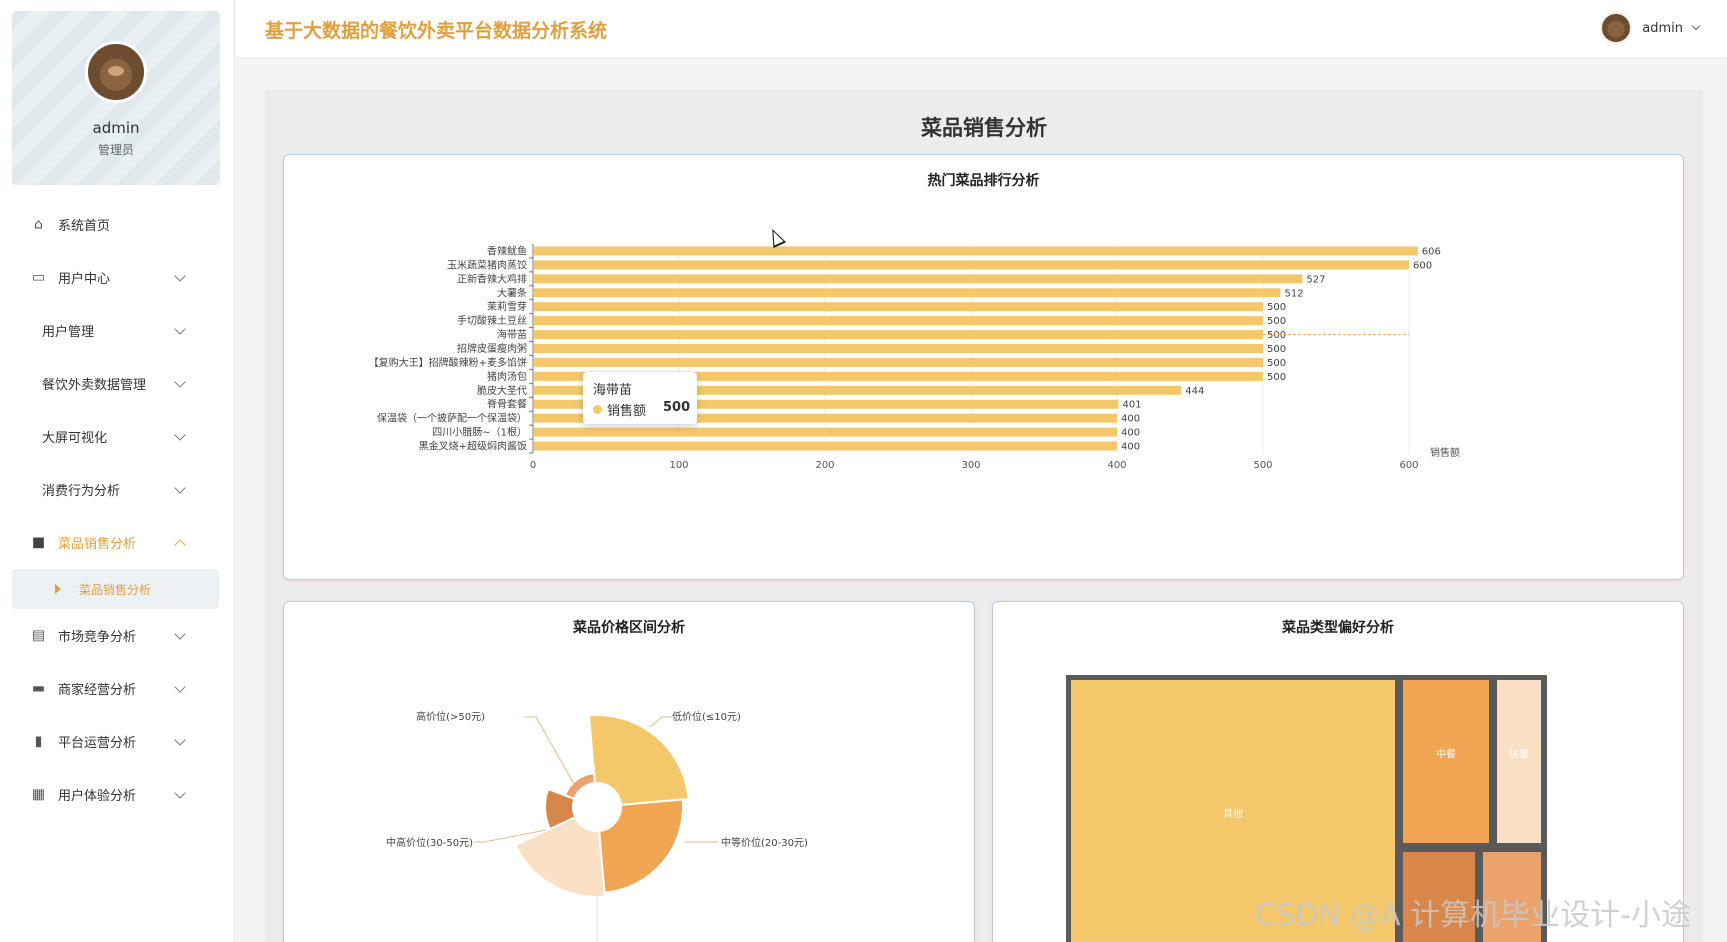  Describe the element at coordinates (678, 465) in the screenshot. I see `x-tick-label: 100` at that location.